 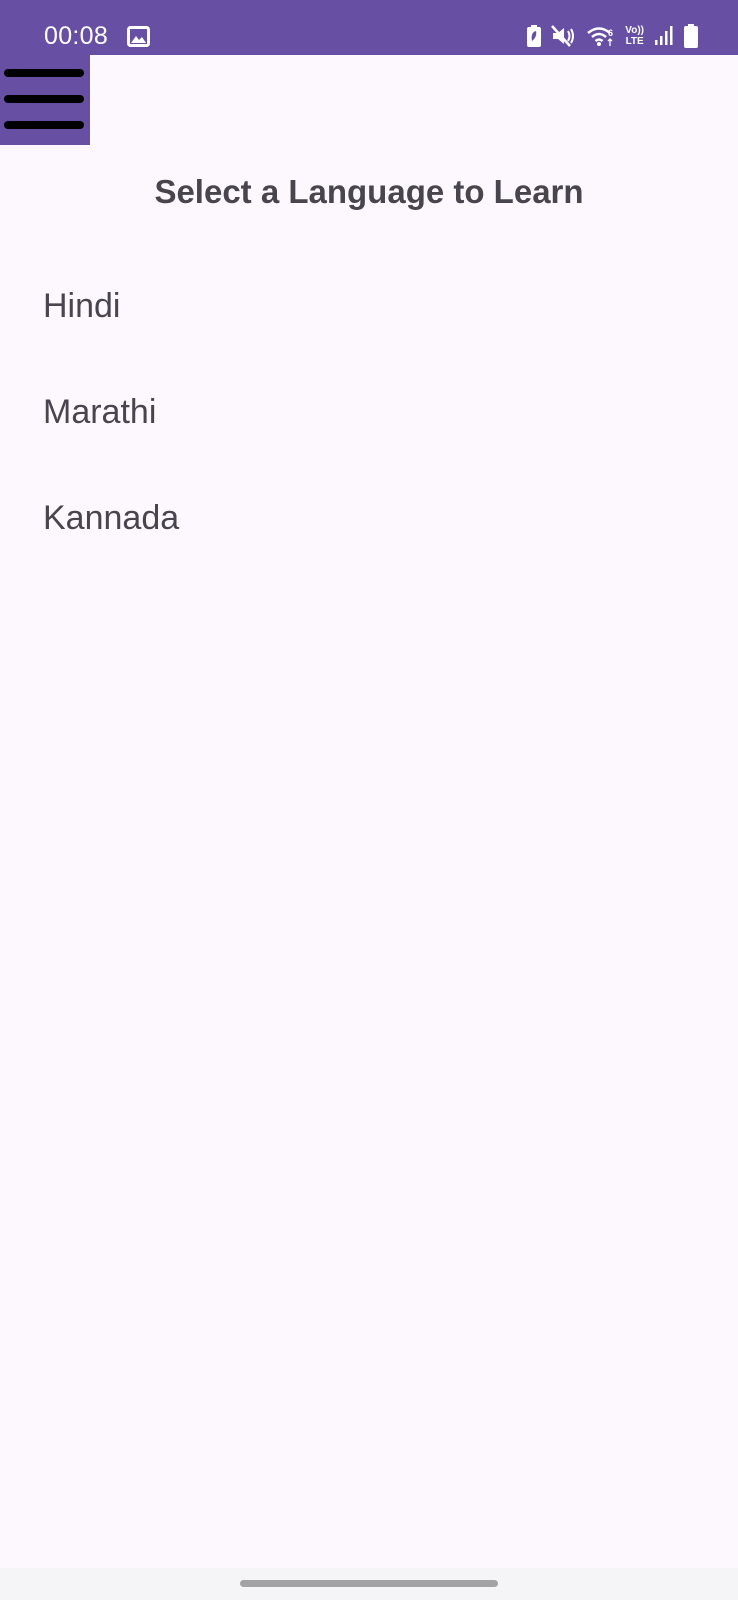 What do you see at coordinates (138, 36) in the screenshot?
I see `gallery-icon` at bounding box center [138, 36].